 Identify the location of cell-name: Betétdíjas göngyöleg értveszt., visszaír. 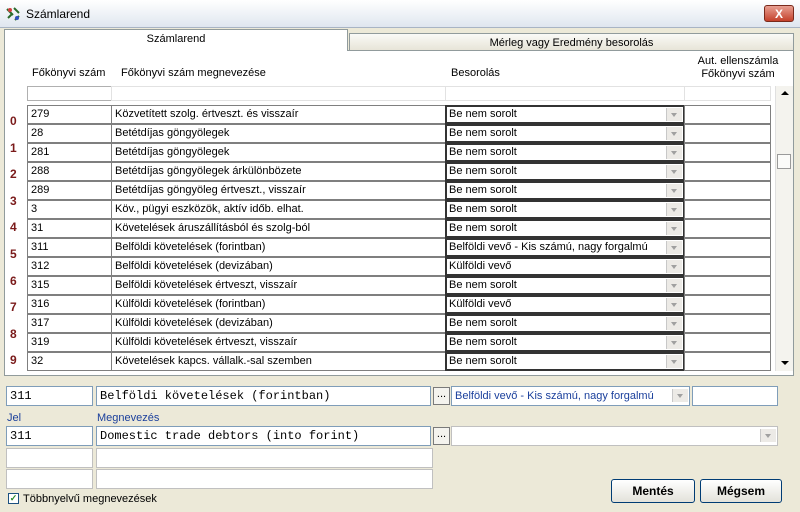
(278, 190).